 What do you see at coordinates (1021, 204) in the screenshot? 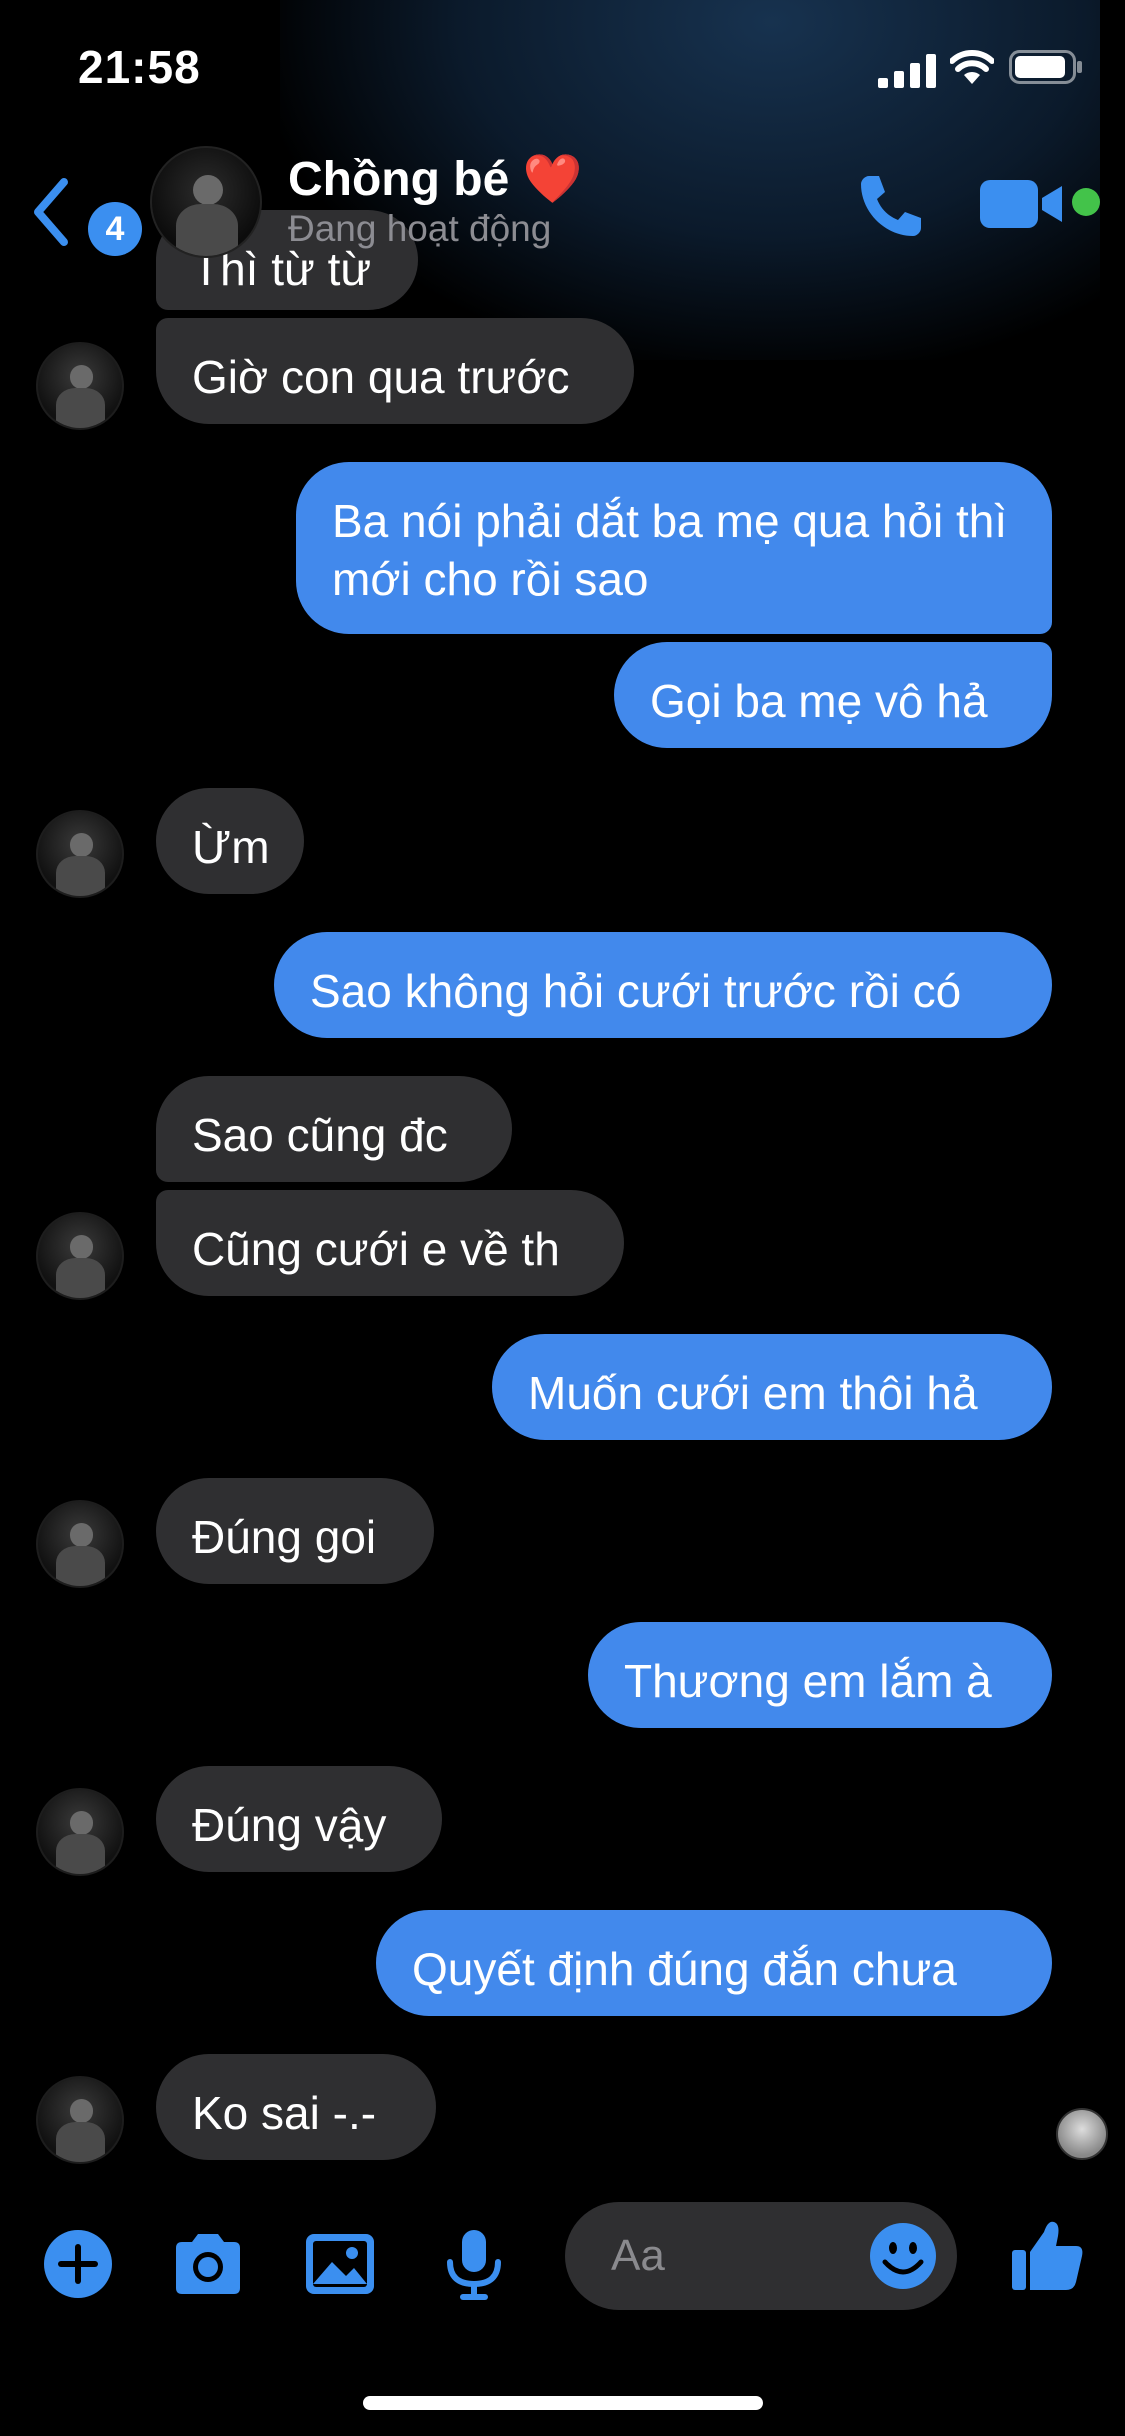
I see `video-camera-icon` at bounding box center [1021, 204].